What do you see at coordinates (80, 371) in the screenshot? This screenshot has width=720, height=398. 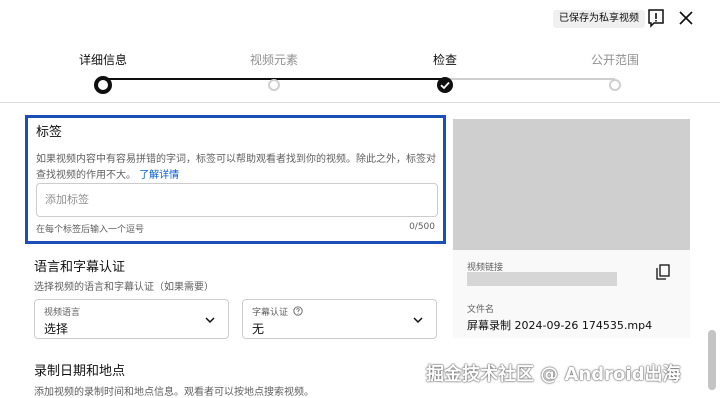 I see `recording-section-title: 录制日期和地点` at bounding box center [80, 371].